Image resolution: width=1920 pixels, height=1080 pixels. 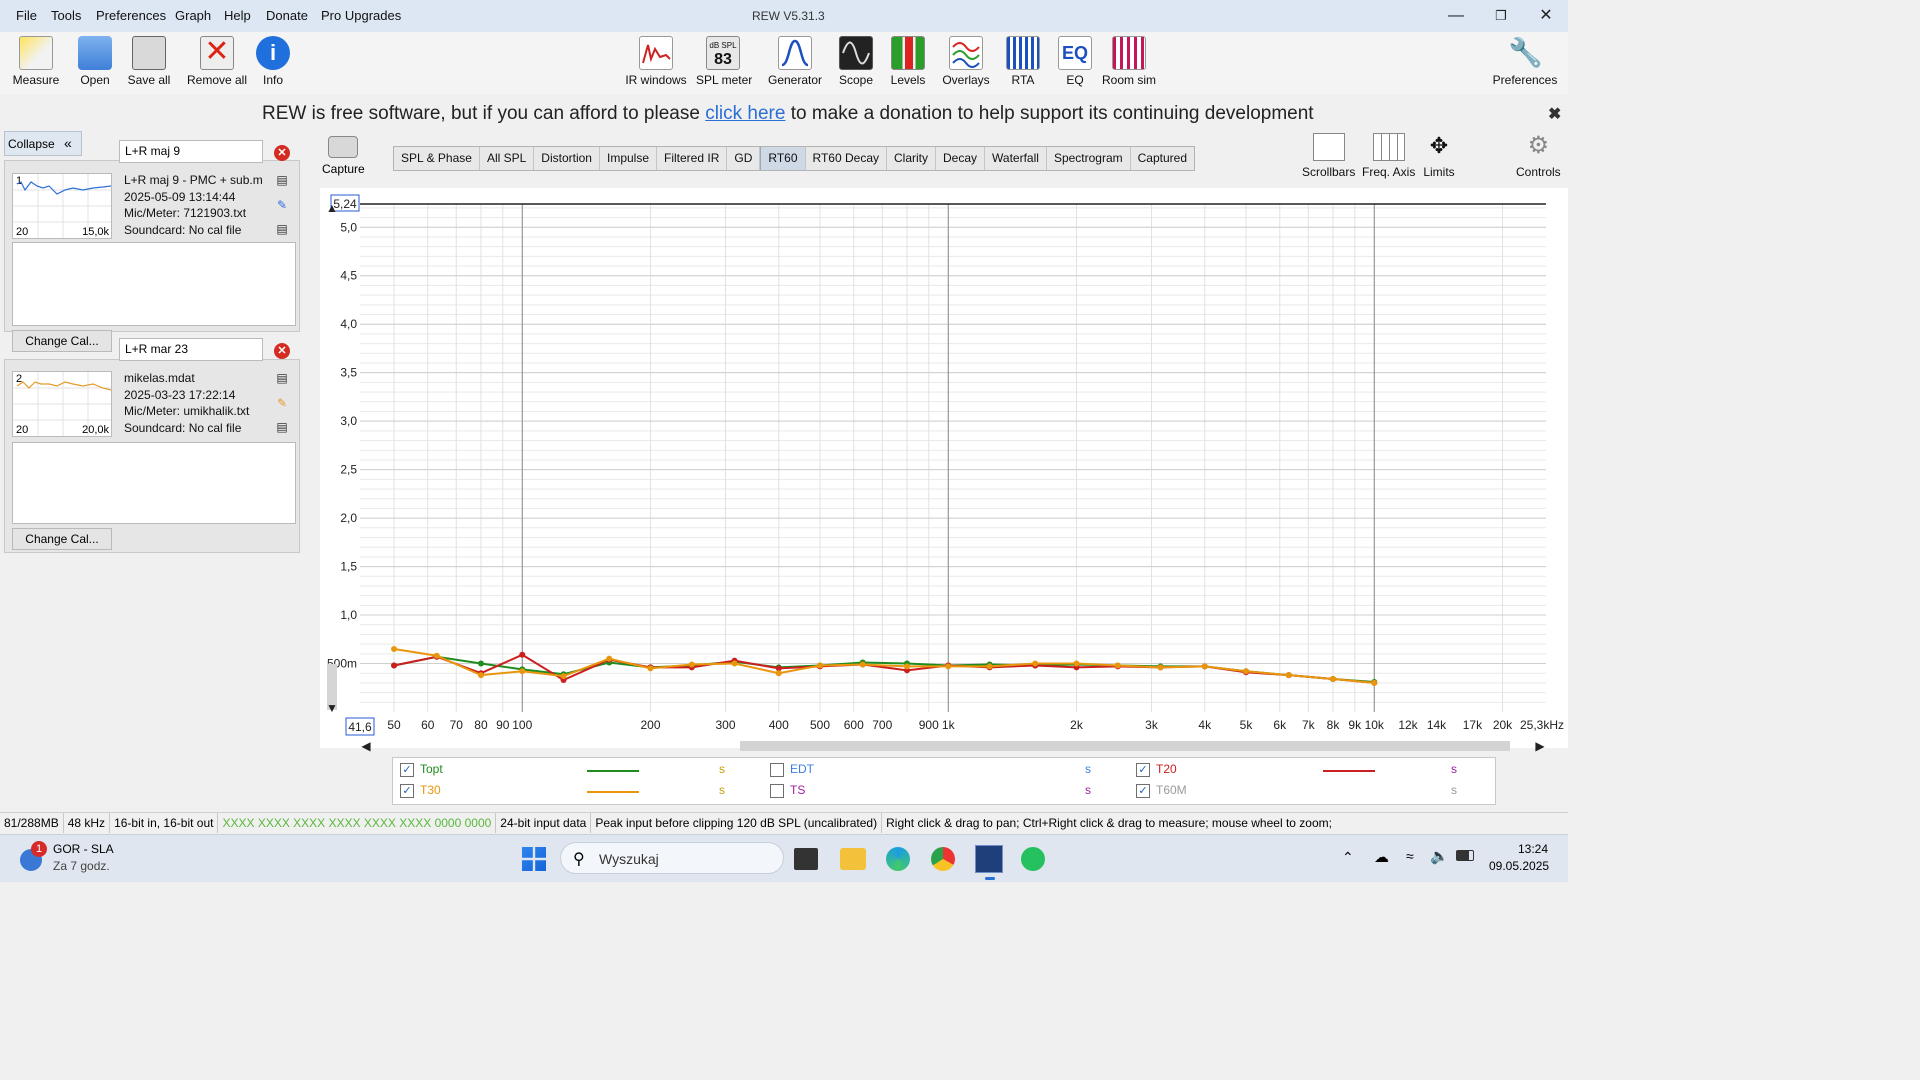 What do you see at coordinates (237, 15) in the screenshot?
I see `menu-help: Help` at bounding box center [237, 15].